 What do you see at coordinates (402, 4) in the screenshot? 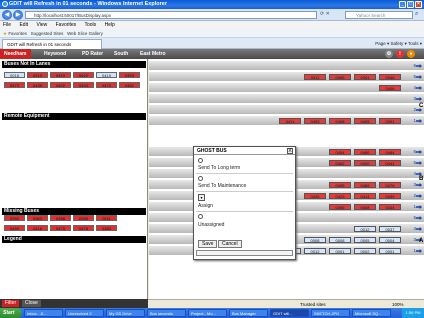
I see `minimize-icon: _` at bounding box center [402, 4].